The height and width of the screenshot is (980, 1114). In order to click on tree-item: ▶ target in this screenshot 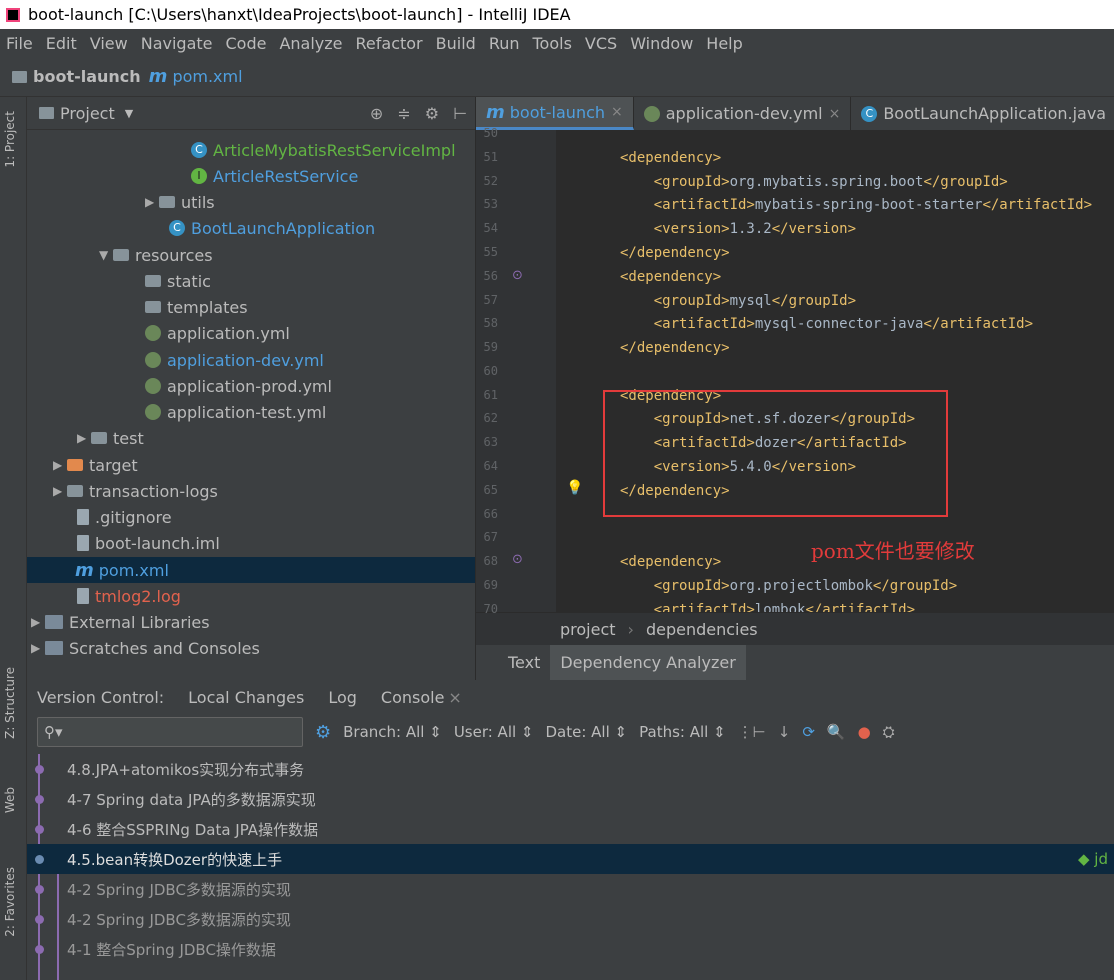, I will do `click(251, 465)`.